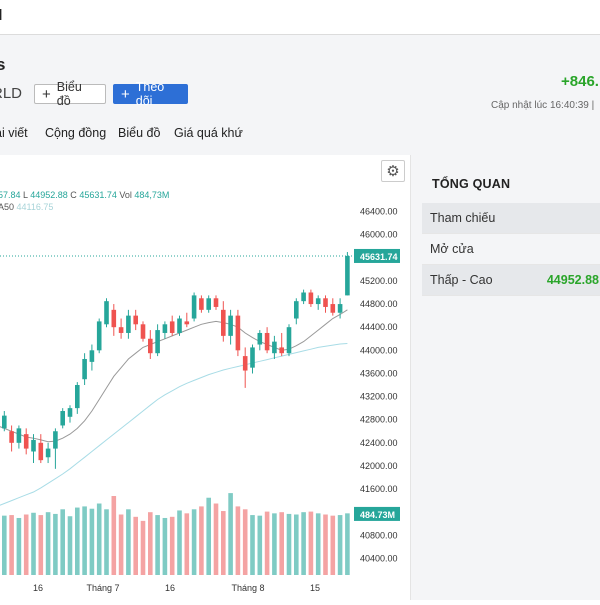 The width and height of the screenshot is (600, 605). Describe the element at coordinates (139, 133) in the screenshot. I see `tab-chart: Biểu đồ` at that location.